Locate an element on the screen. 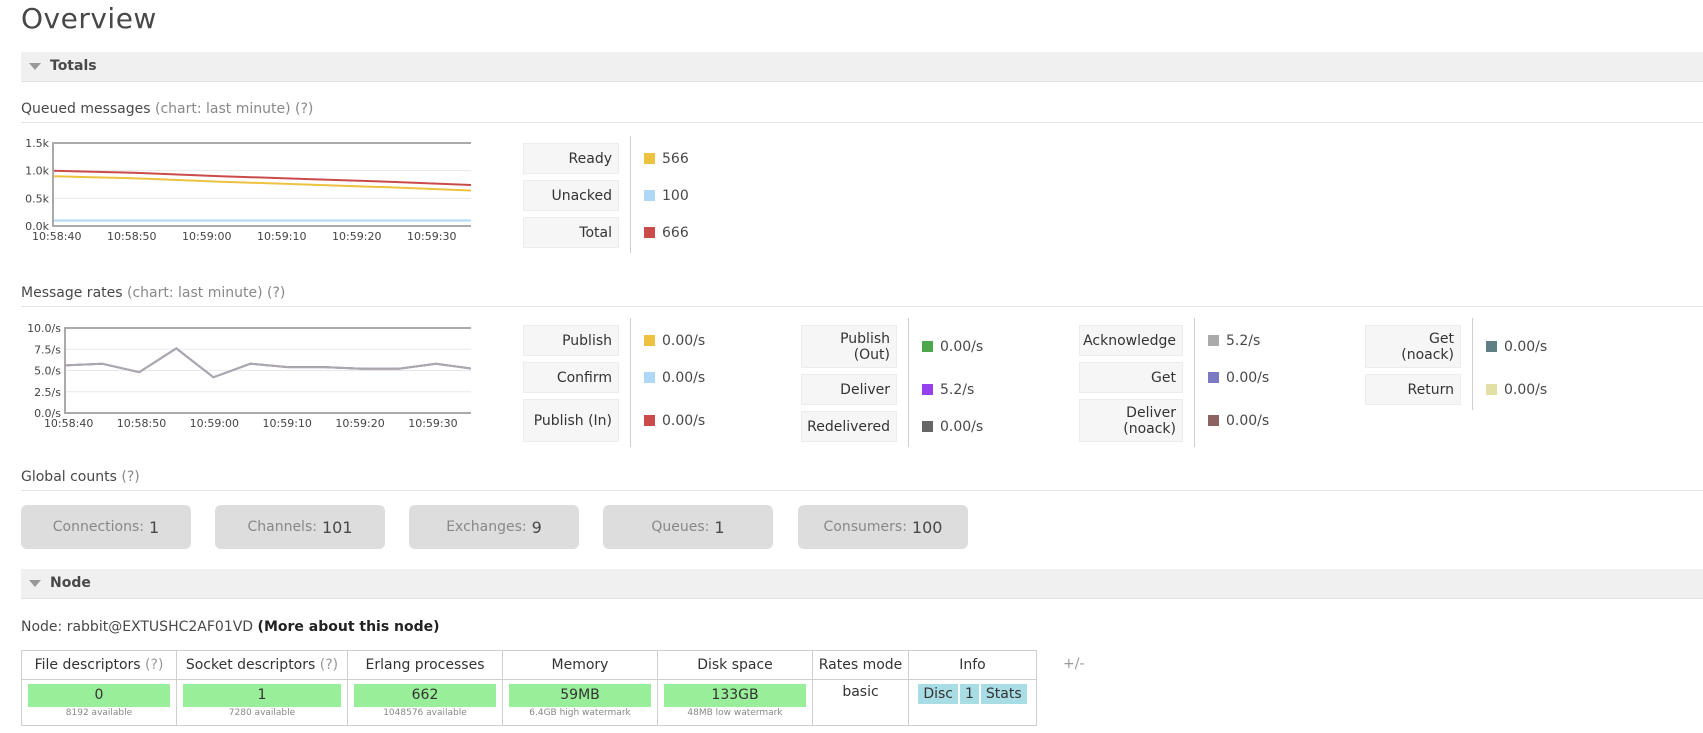 This screenshot has height=733, width=1703. node-section-header: Node is located at coordinates (862, 584).